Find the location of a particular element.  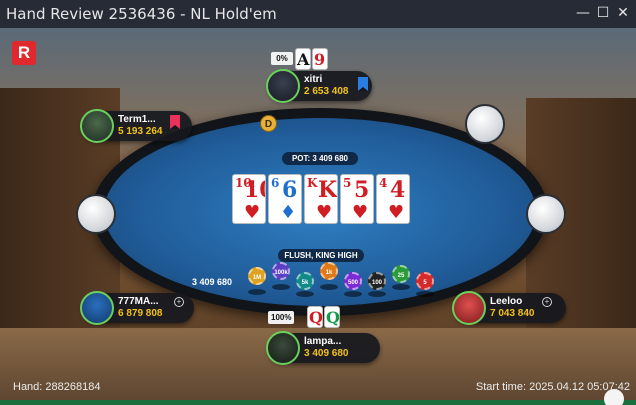

player-name: xitri is located at coordinates (313, 79).